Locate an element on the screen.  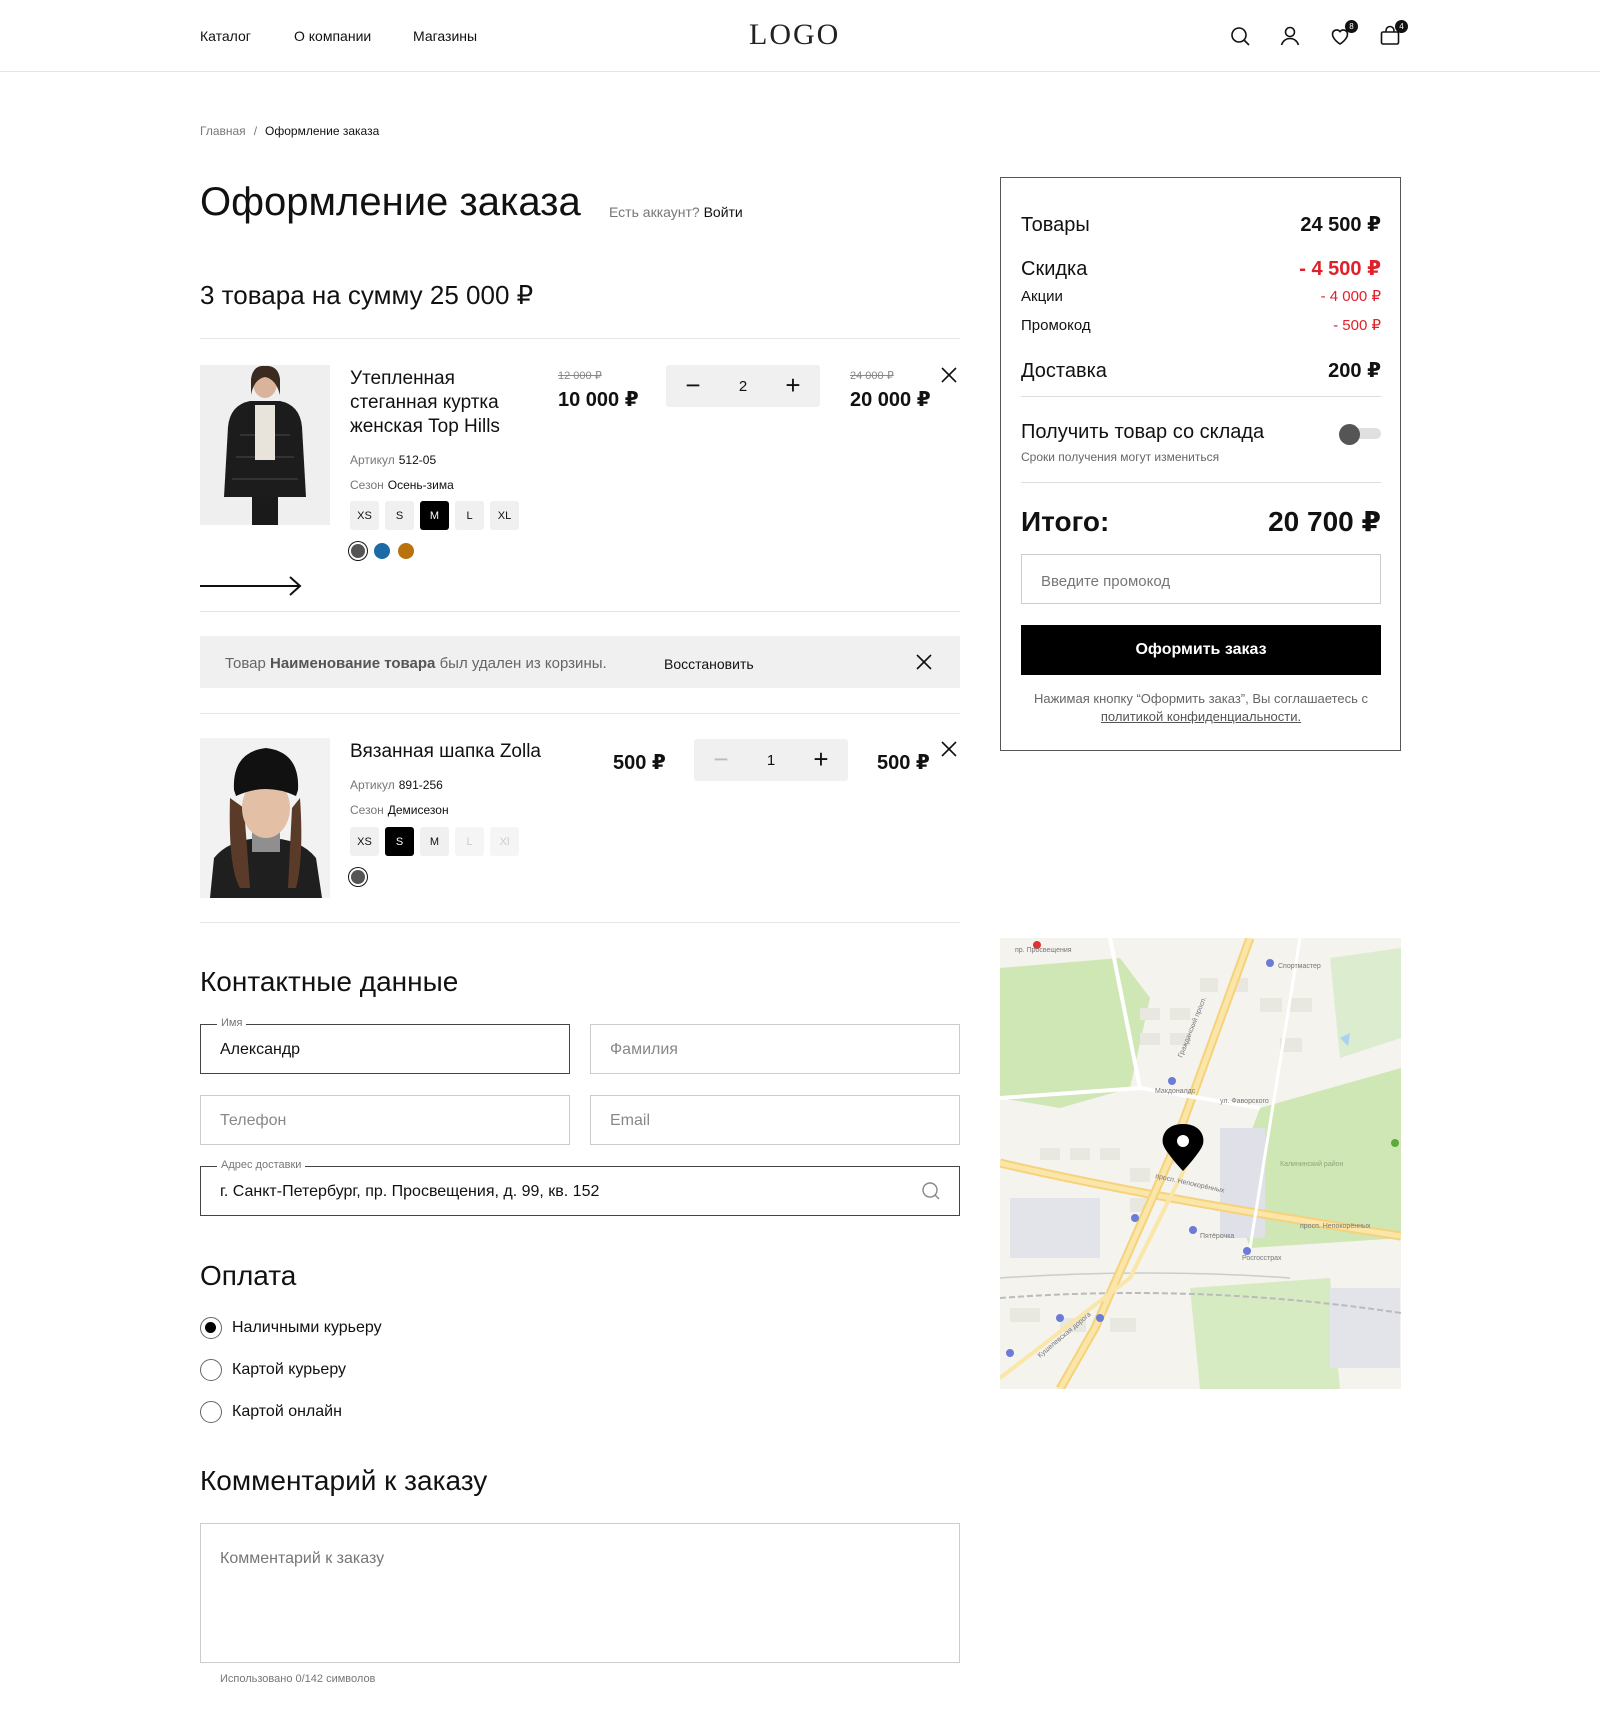
favorites-badge: 8 is located at coordinates (1351, 26).